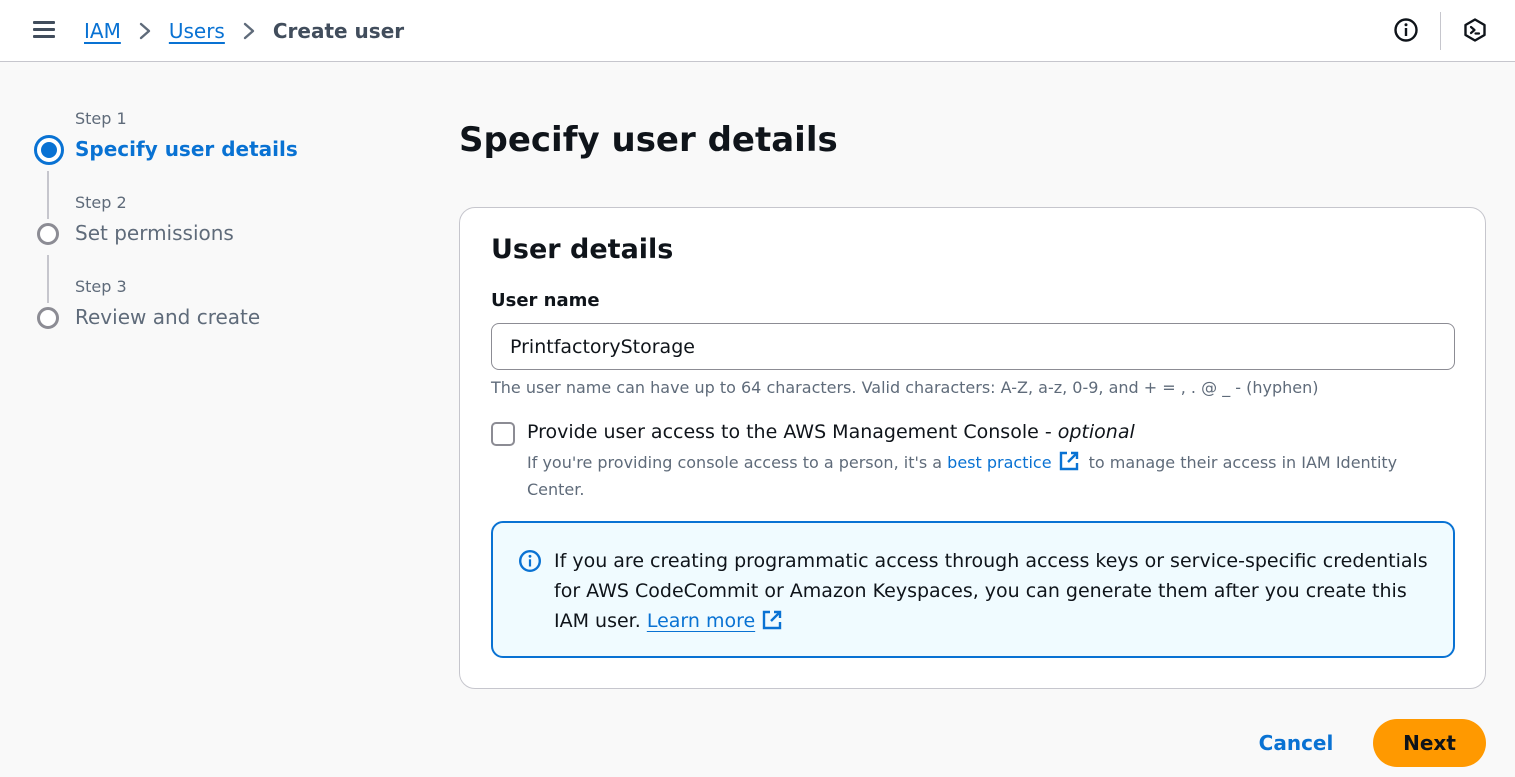 Image resolution: width=1515 pixels, height=777 pixels. Describe the element at coordinates (503, 434) in the screenshot. I see `console-access-checkbox` at that location.